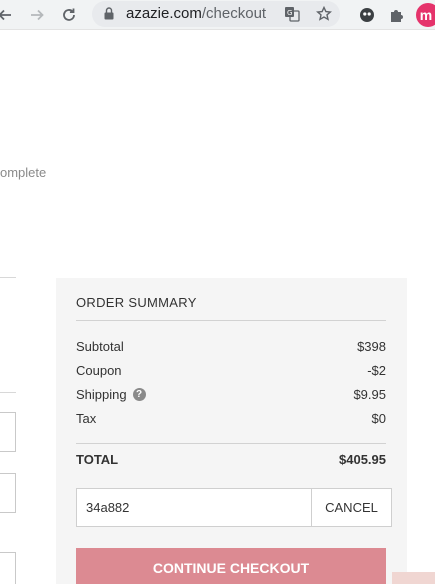 The width and height of the screenshot is (435, 584). I want to click on url-path: /checkout, so click(234, 13).